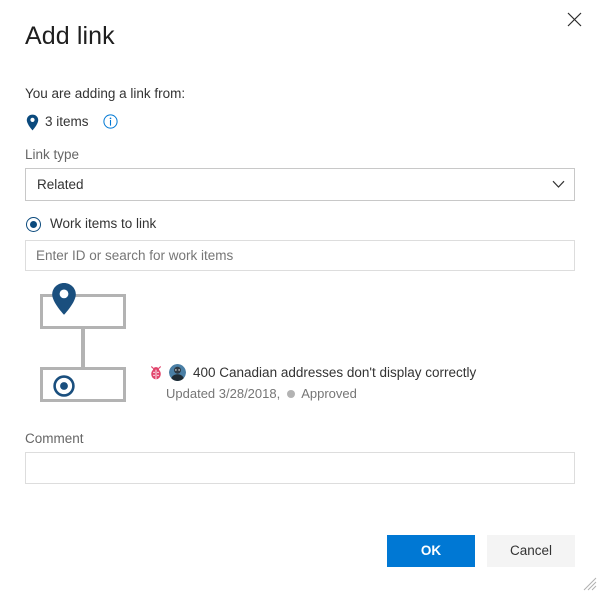 The image size is (599, 596). I want to click on source-items-row: 3 items, so click(72, 122).